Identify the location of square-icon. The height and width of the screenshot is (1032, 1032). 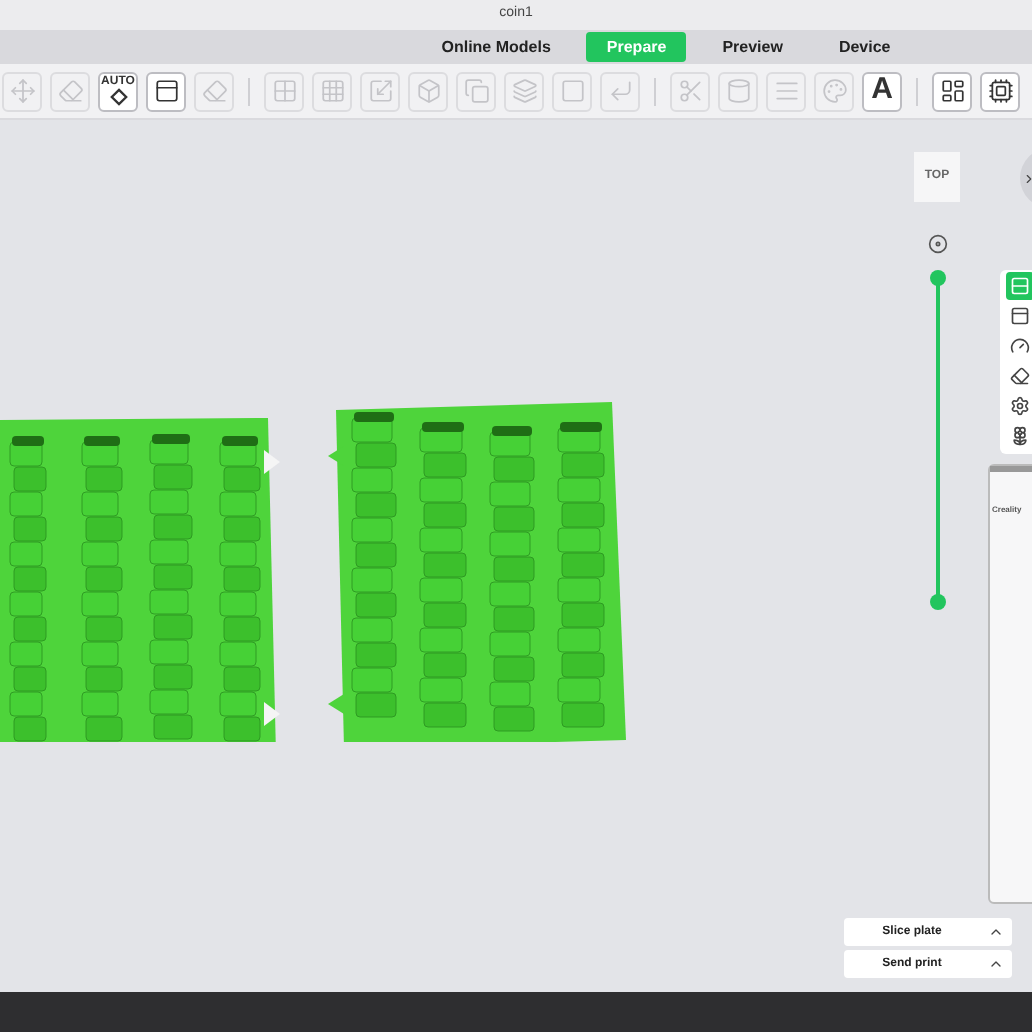
(572, 91).